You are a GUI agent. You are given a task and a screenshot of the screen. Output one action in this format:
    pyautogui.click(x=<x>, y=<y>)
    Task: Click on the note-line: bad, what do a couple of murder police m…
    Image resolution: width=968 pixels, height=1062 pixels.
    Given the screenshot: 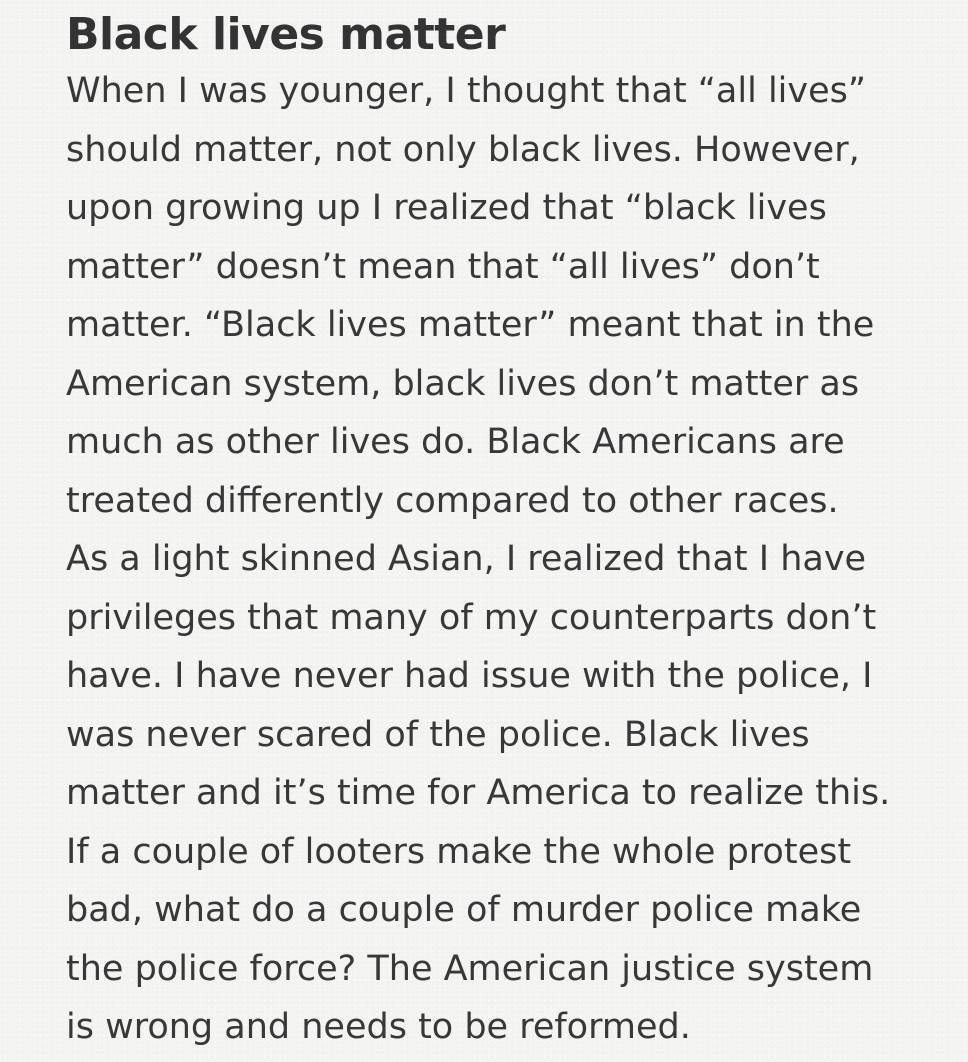 What is the action you would take?
    pyautogui.click(x=464, y=910)
    